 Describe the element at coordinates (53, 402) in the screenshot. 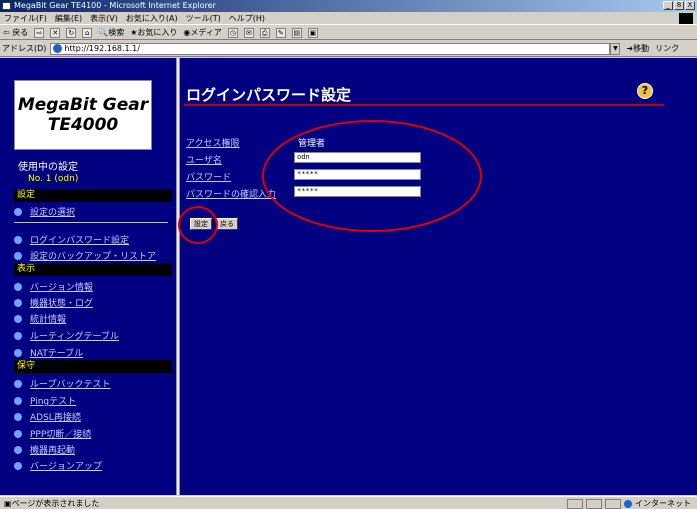

I see `nav-ping-test-label: Pingテスト` at that location.